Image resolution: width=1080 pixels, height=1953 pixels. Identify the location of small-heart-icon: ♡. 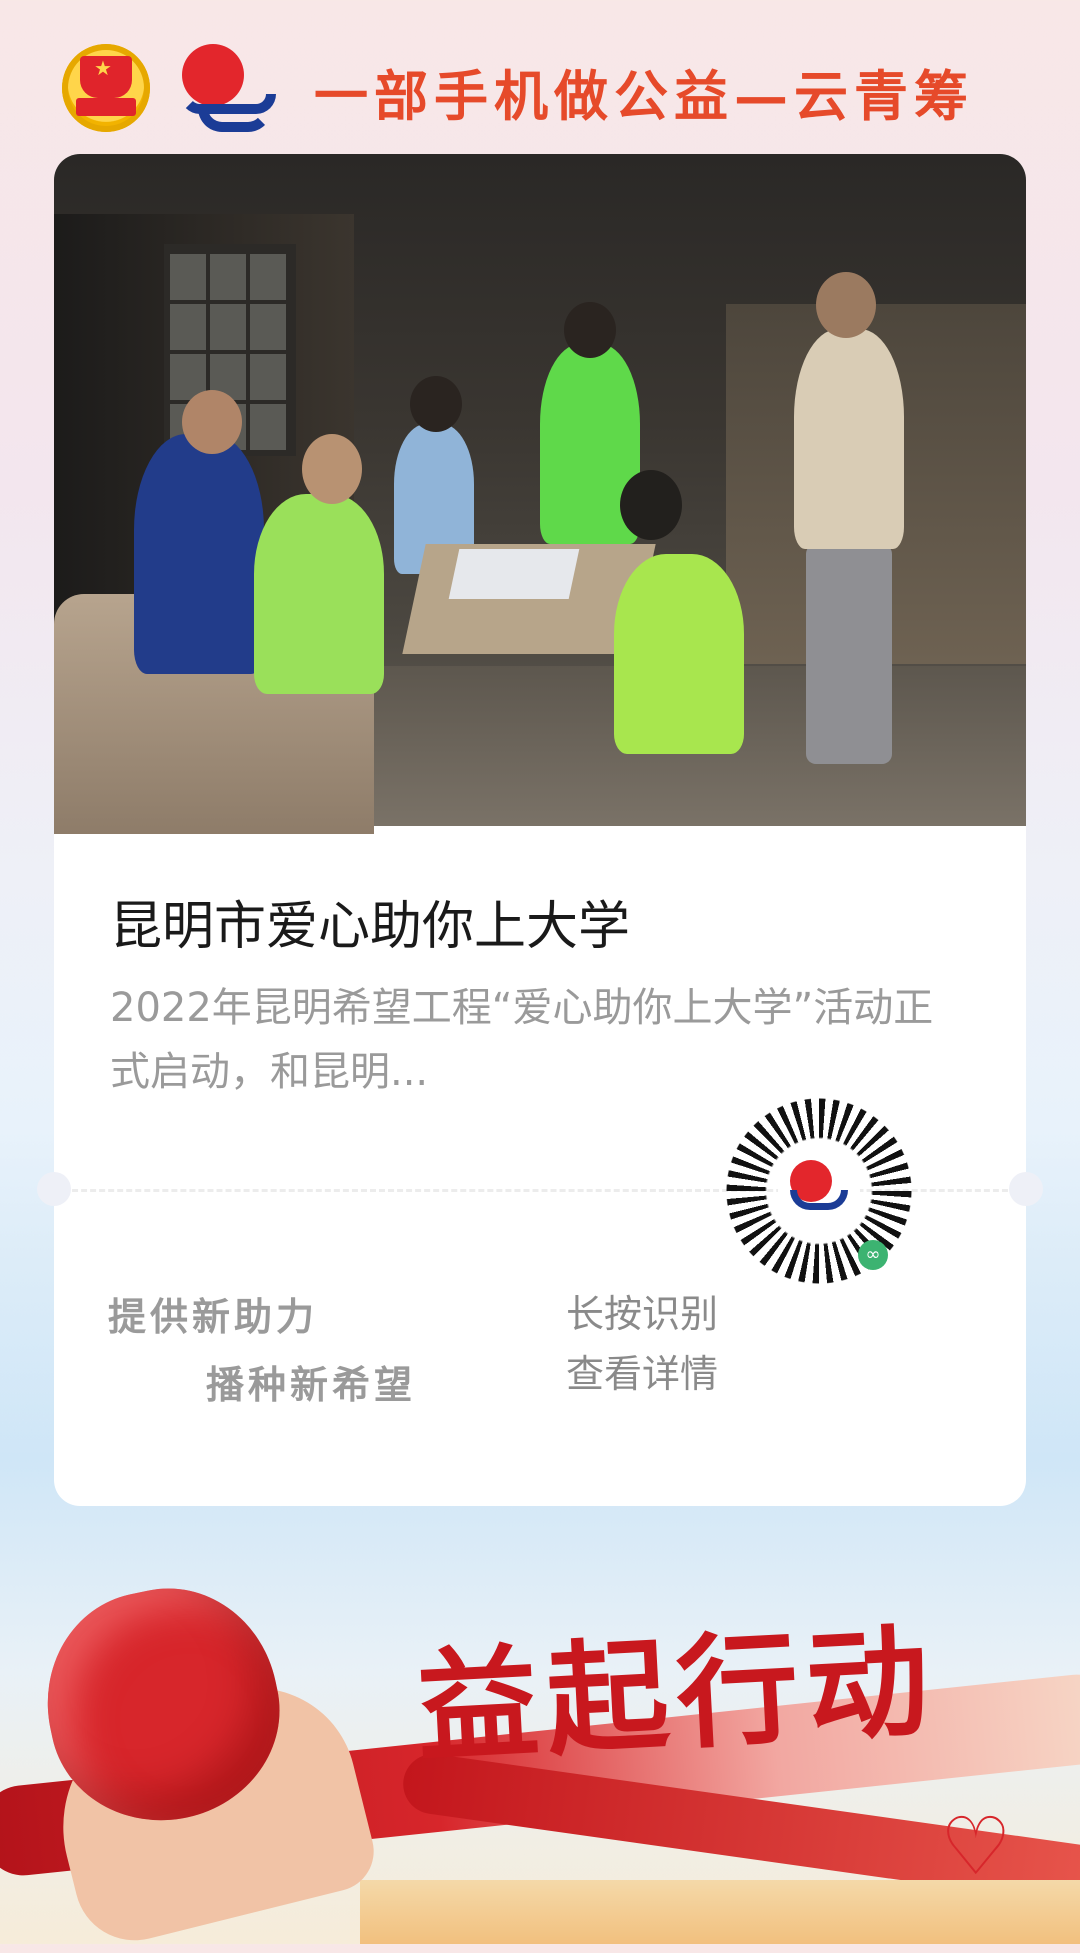
(976, 1846).